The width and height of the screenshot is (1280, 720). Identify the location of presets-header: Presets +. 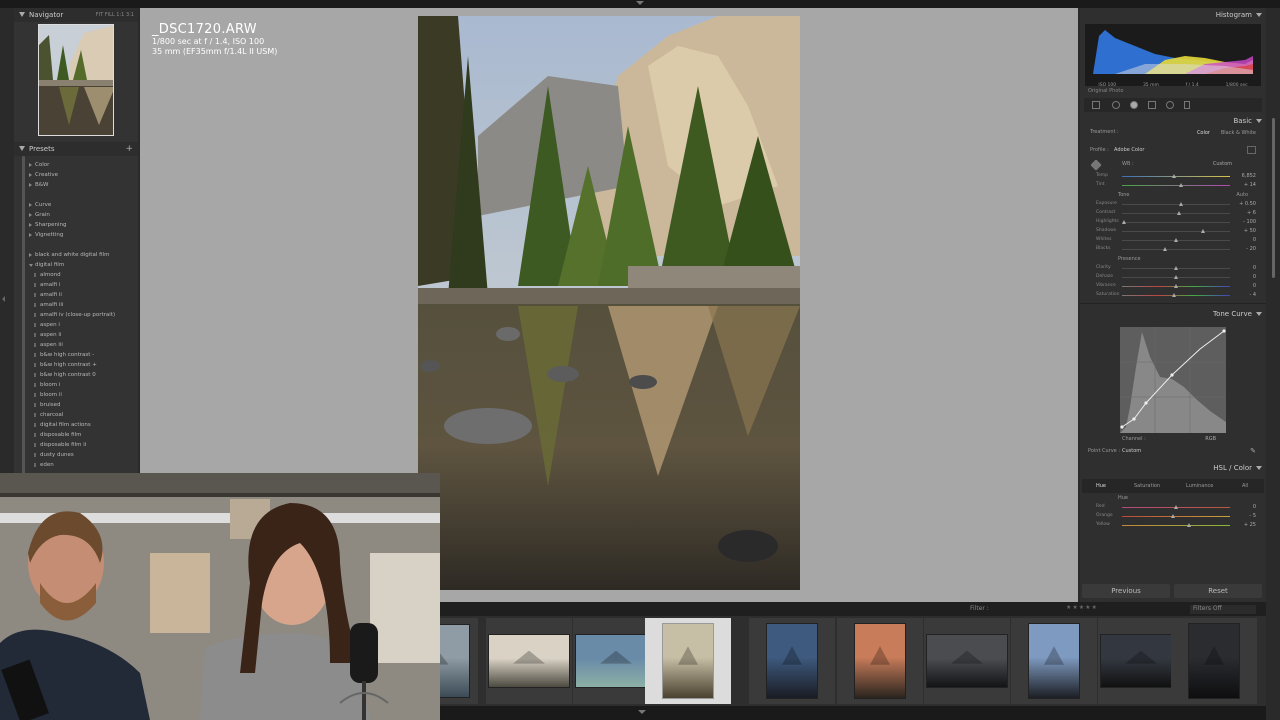
(76, 149).